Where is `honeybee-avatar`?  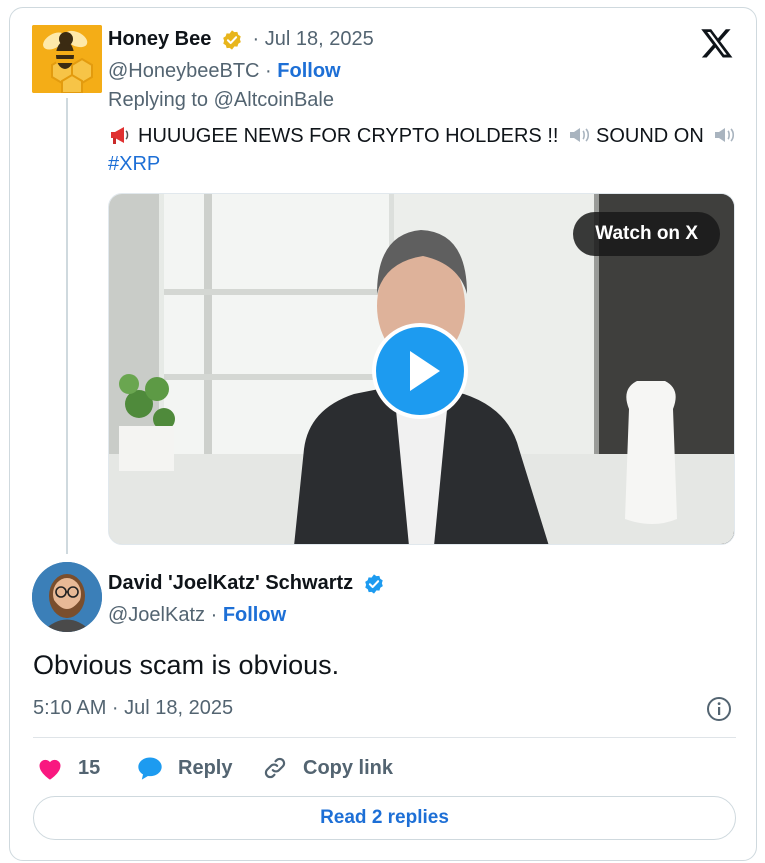 honeybee-avatar is located at coordinates (67, 59).